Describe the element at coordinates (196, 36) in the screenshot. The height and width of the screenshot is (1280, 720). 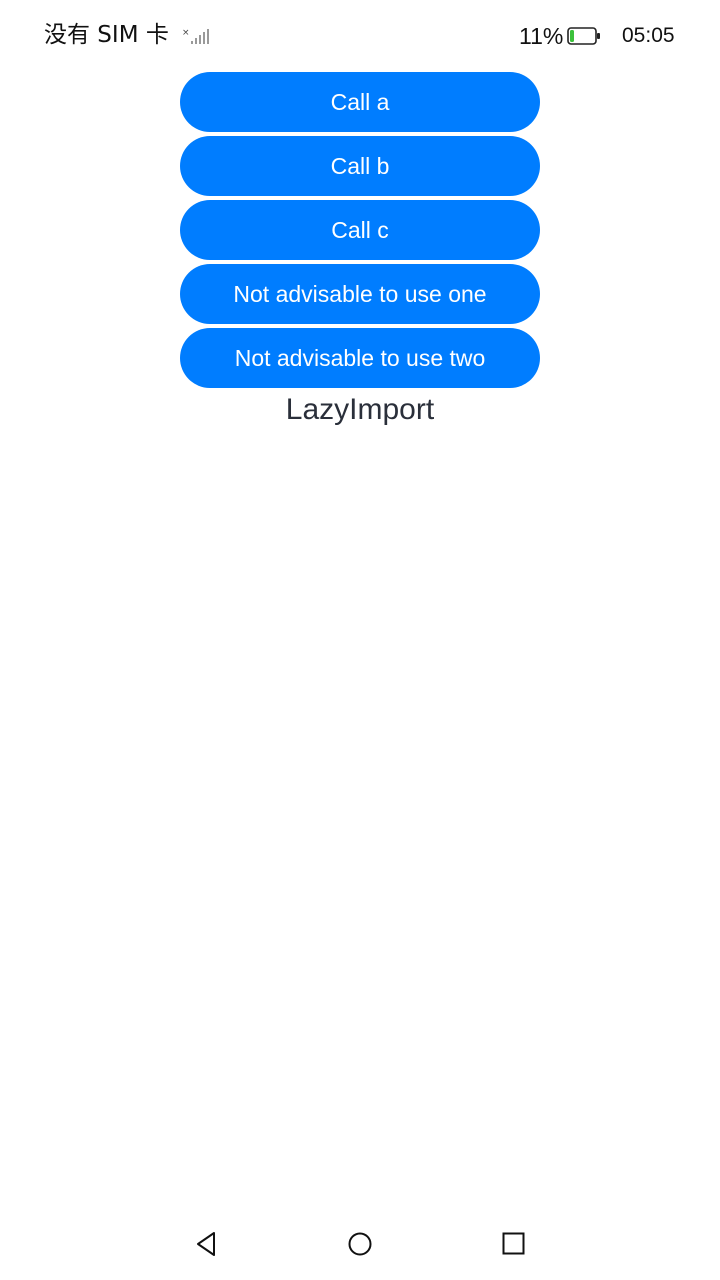
I see `no-signal-icon: ×` at that location.